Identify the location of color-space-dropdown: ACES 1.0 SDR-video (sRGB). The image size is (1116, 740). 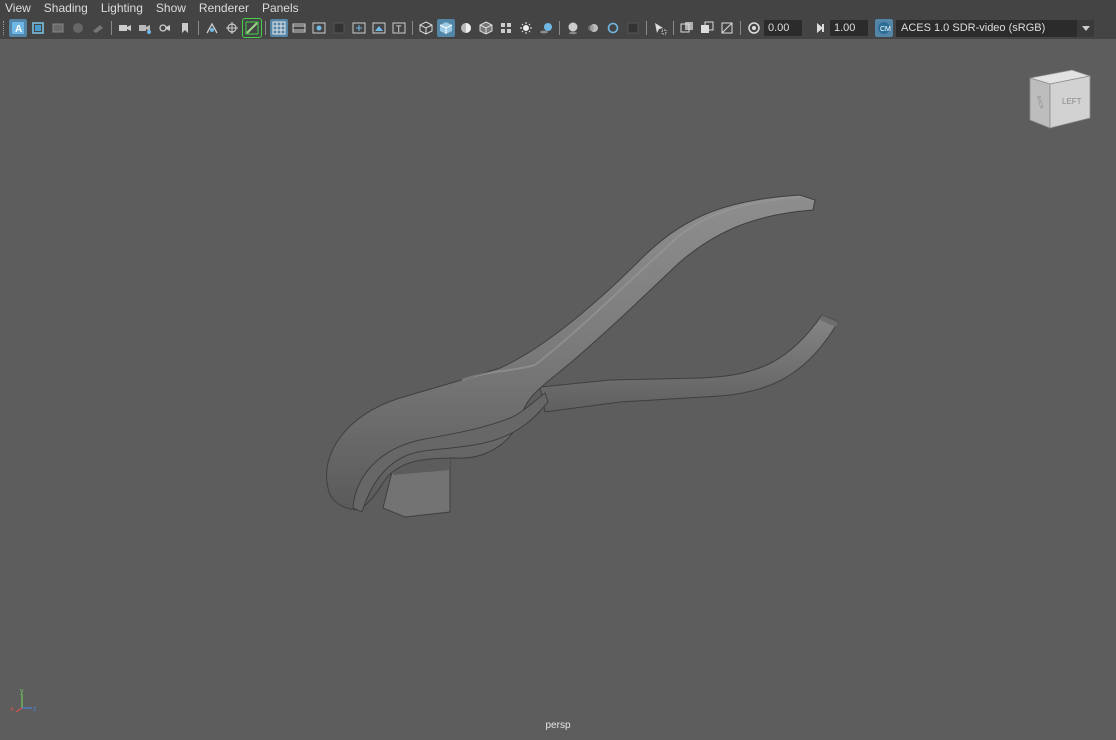
(995, 28).